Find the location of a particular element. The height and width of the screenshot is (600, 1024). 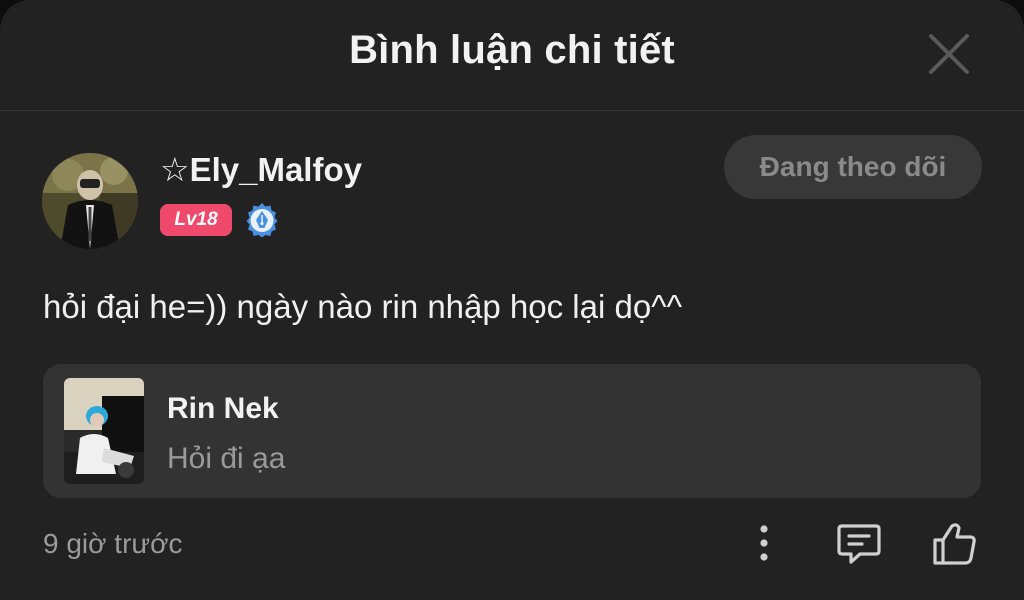

thumbs-up-icon is located at coordinates (954, 544).